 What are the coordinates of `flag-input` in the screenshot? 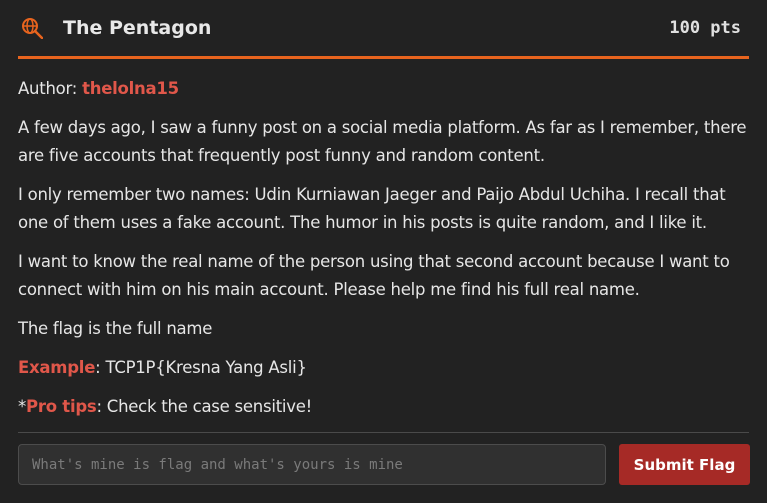 It's located at (312, 464).